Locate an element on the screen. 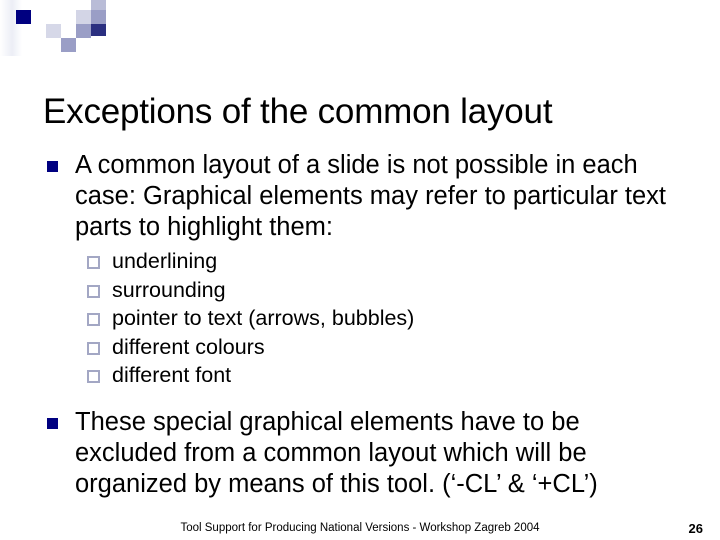  sub-bullet-text: different colours is located at coordinates (188, 346).